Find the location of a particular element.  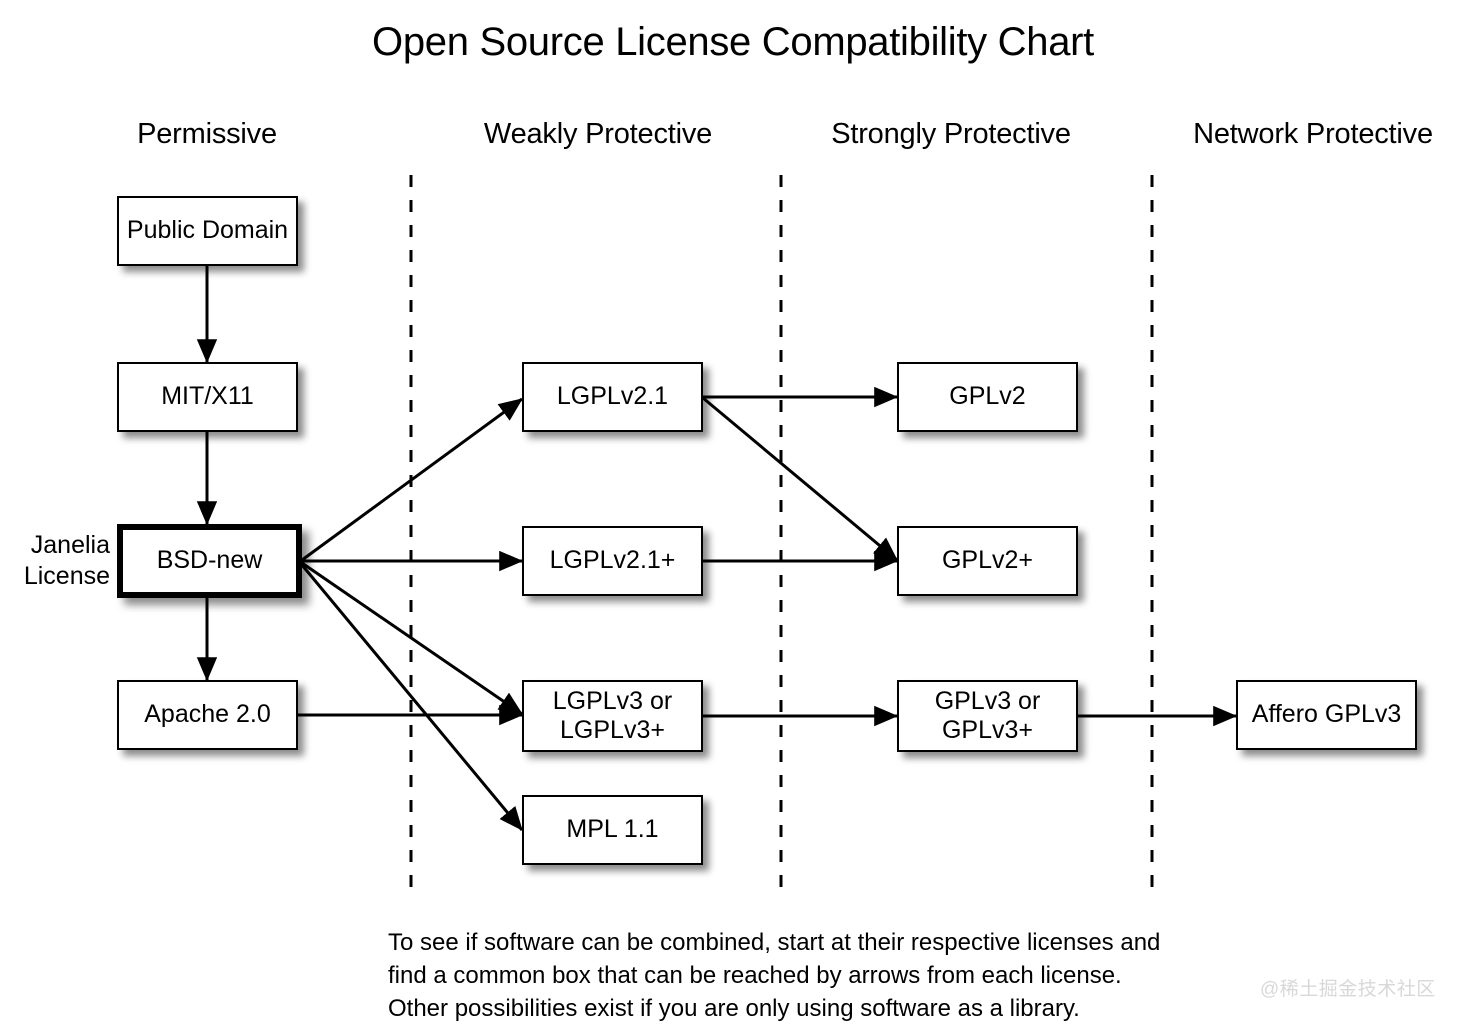

edge-bsd-to-lgplv3 is located at coordinates (412, 638).